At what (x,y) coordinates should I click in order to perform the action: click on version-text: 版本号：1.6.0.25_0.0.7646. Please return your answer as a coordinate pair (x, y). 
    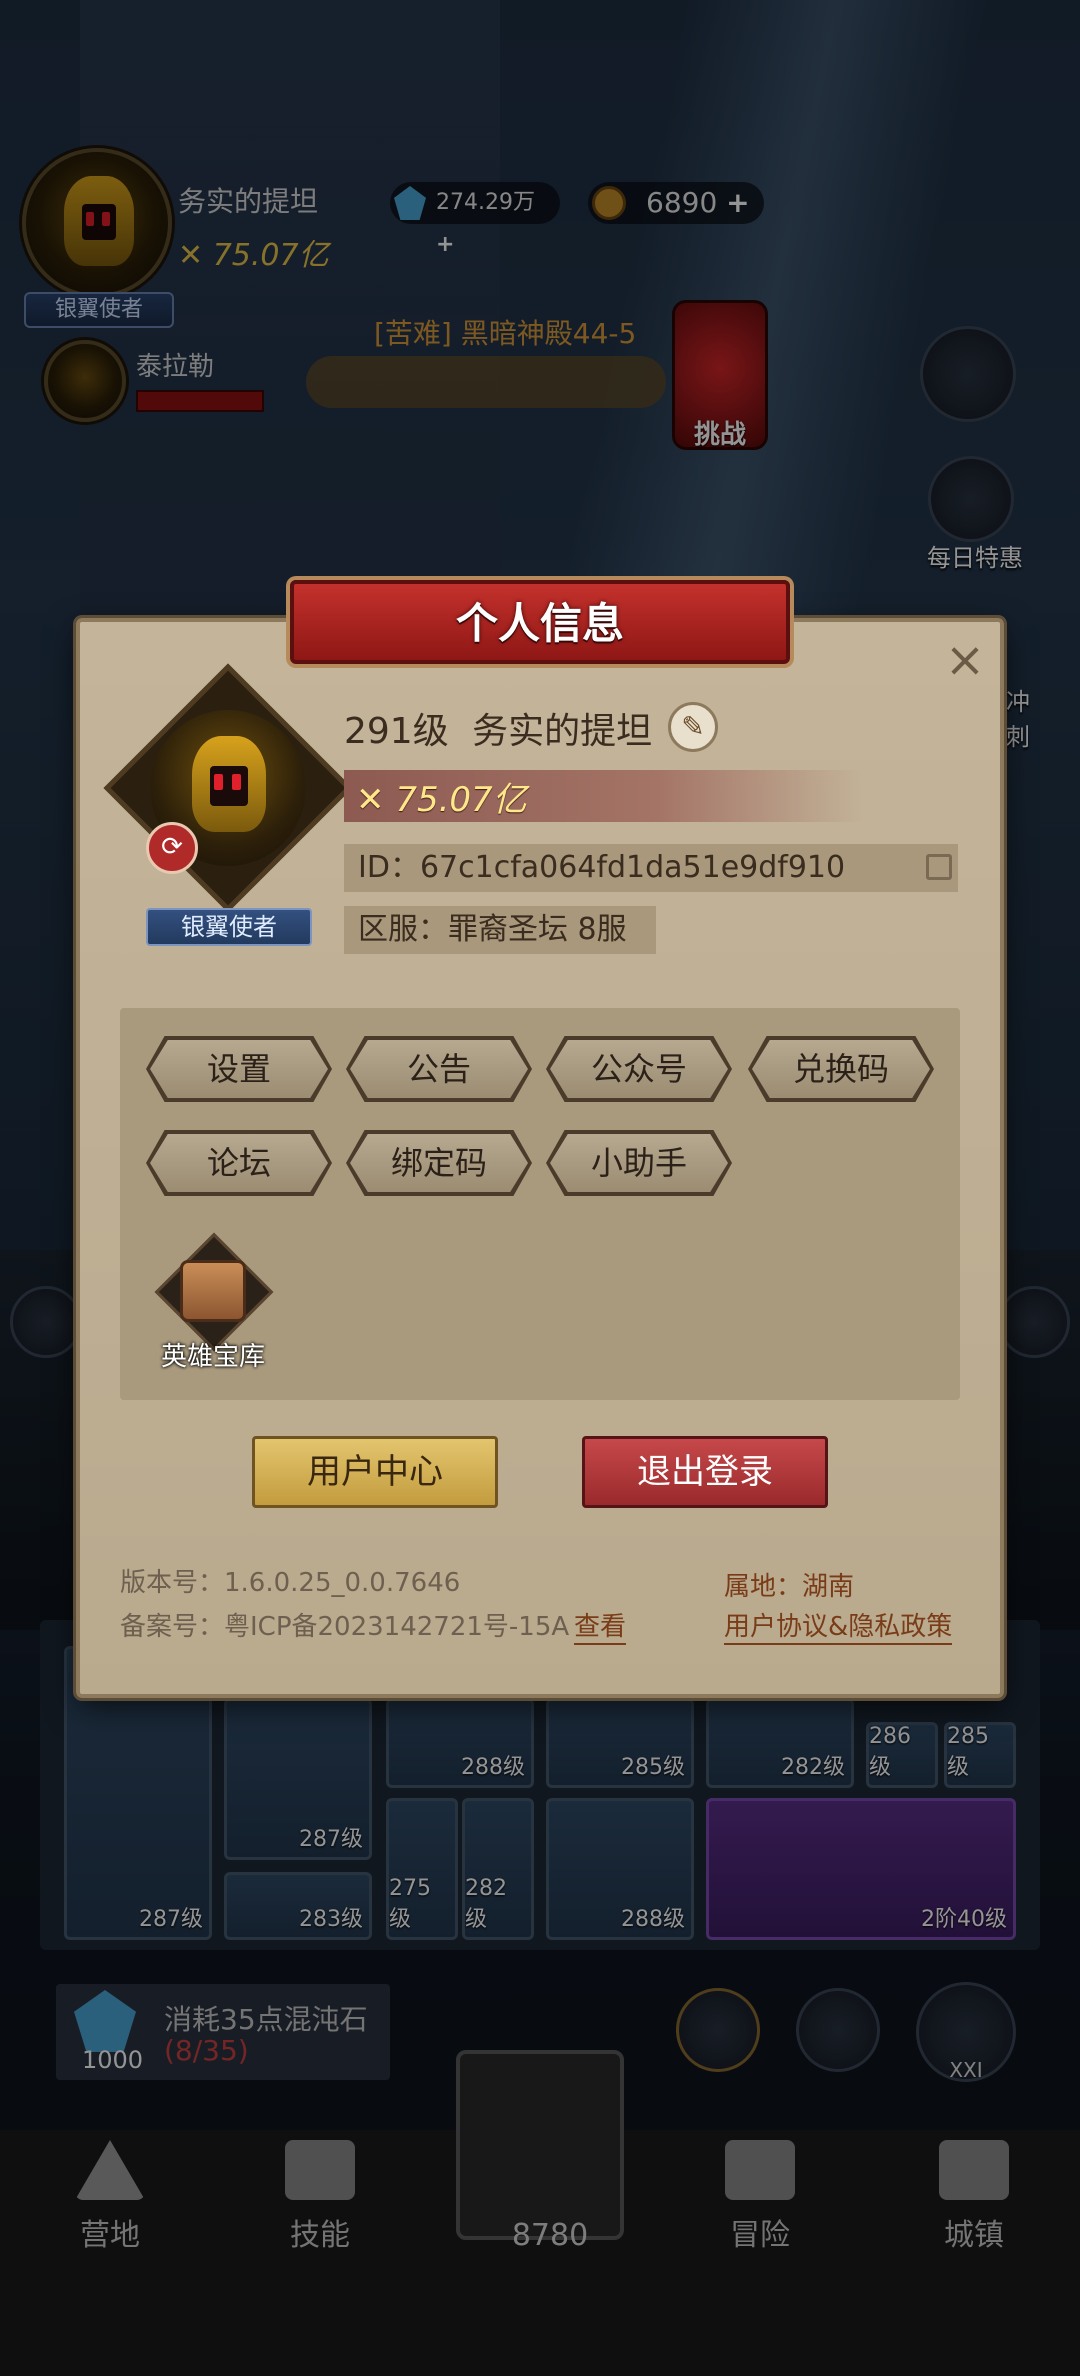
    Looking at the image, I should click on (290, 1583).